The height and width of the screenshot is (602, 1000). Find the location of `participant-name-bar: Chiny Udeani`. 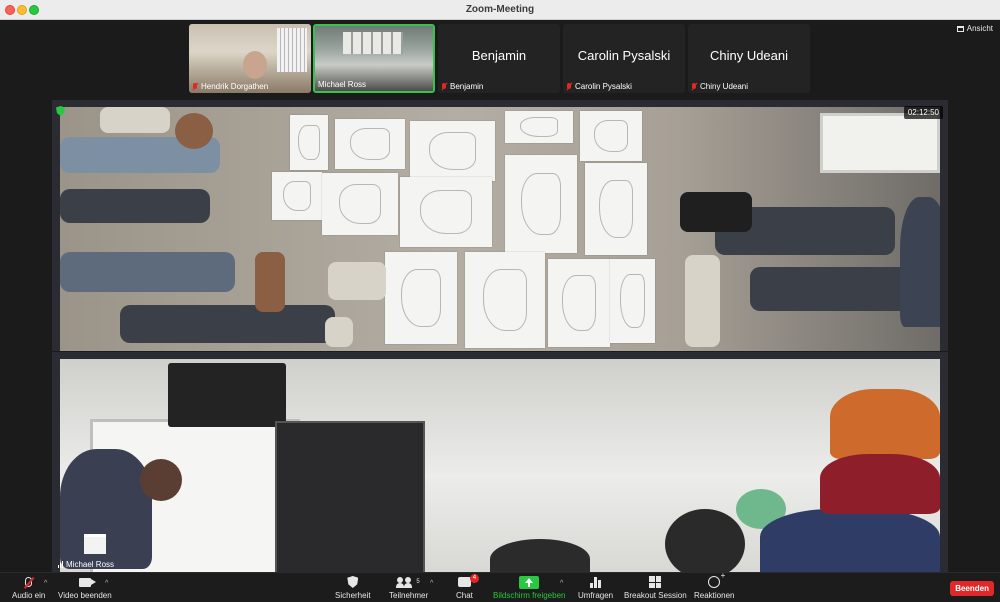

participant-name-bar: Chiny Udeani is located at coordinates (719, 86).